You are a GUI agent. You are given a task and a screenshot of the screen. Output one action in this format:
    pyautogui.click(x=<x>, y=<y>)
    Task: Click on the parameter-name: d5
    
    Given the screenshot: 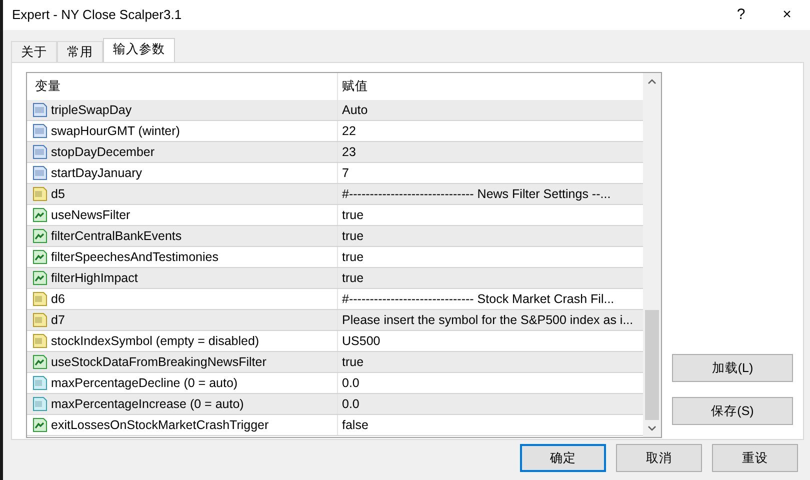 What is the action you would take?
    pyautogui.click(x=58, y=194)
    